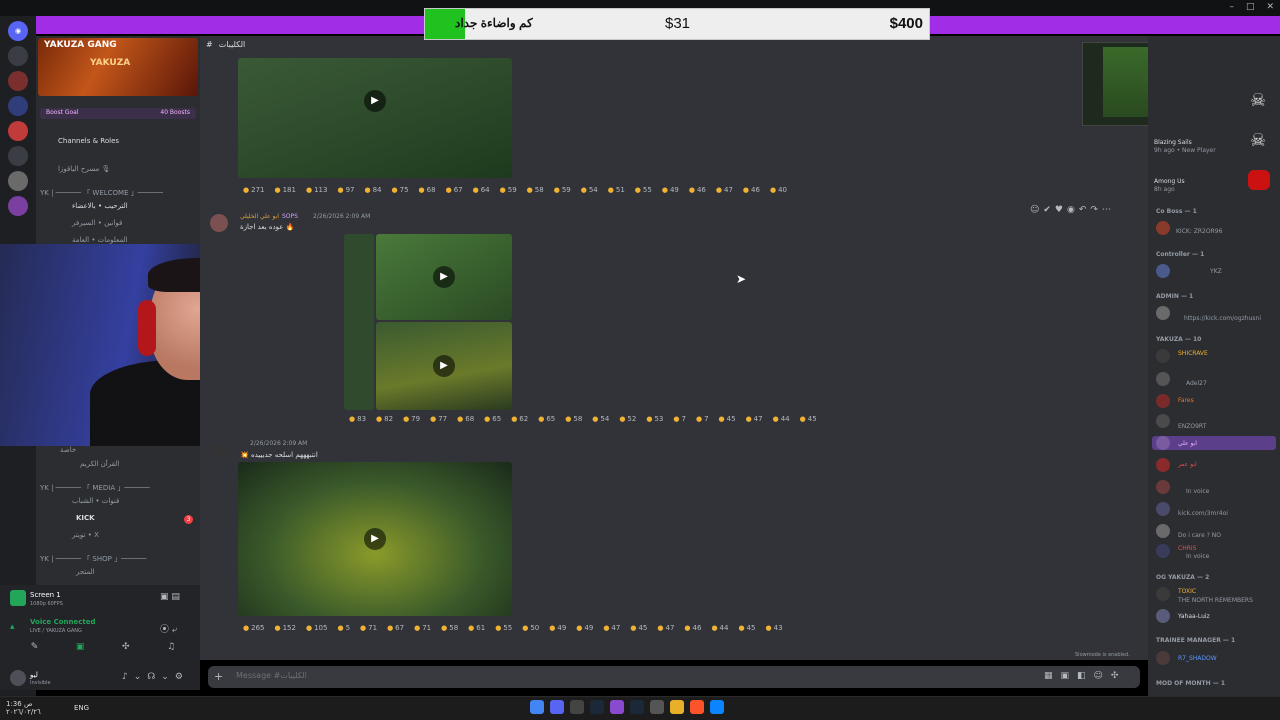 This screenshot has width=1280, height=720. What do you see at coordinates (449, 628) in the screenshot?
I see `reaction-chip: ● 58` at bounding box center [449, 628].